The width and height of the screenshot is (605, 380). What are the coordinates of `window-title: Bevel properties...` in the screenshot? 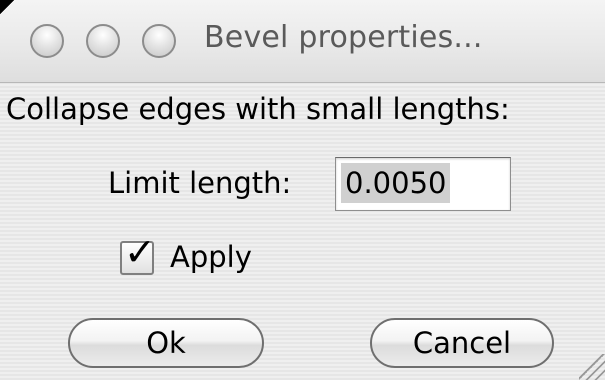 It's located at (343, 37).